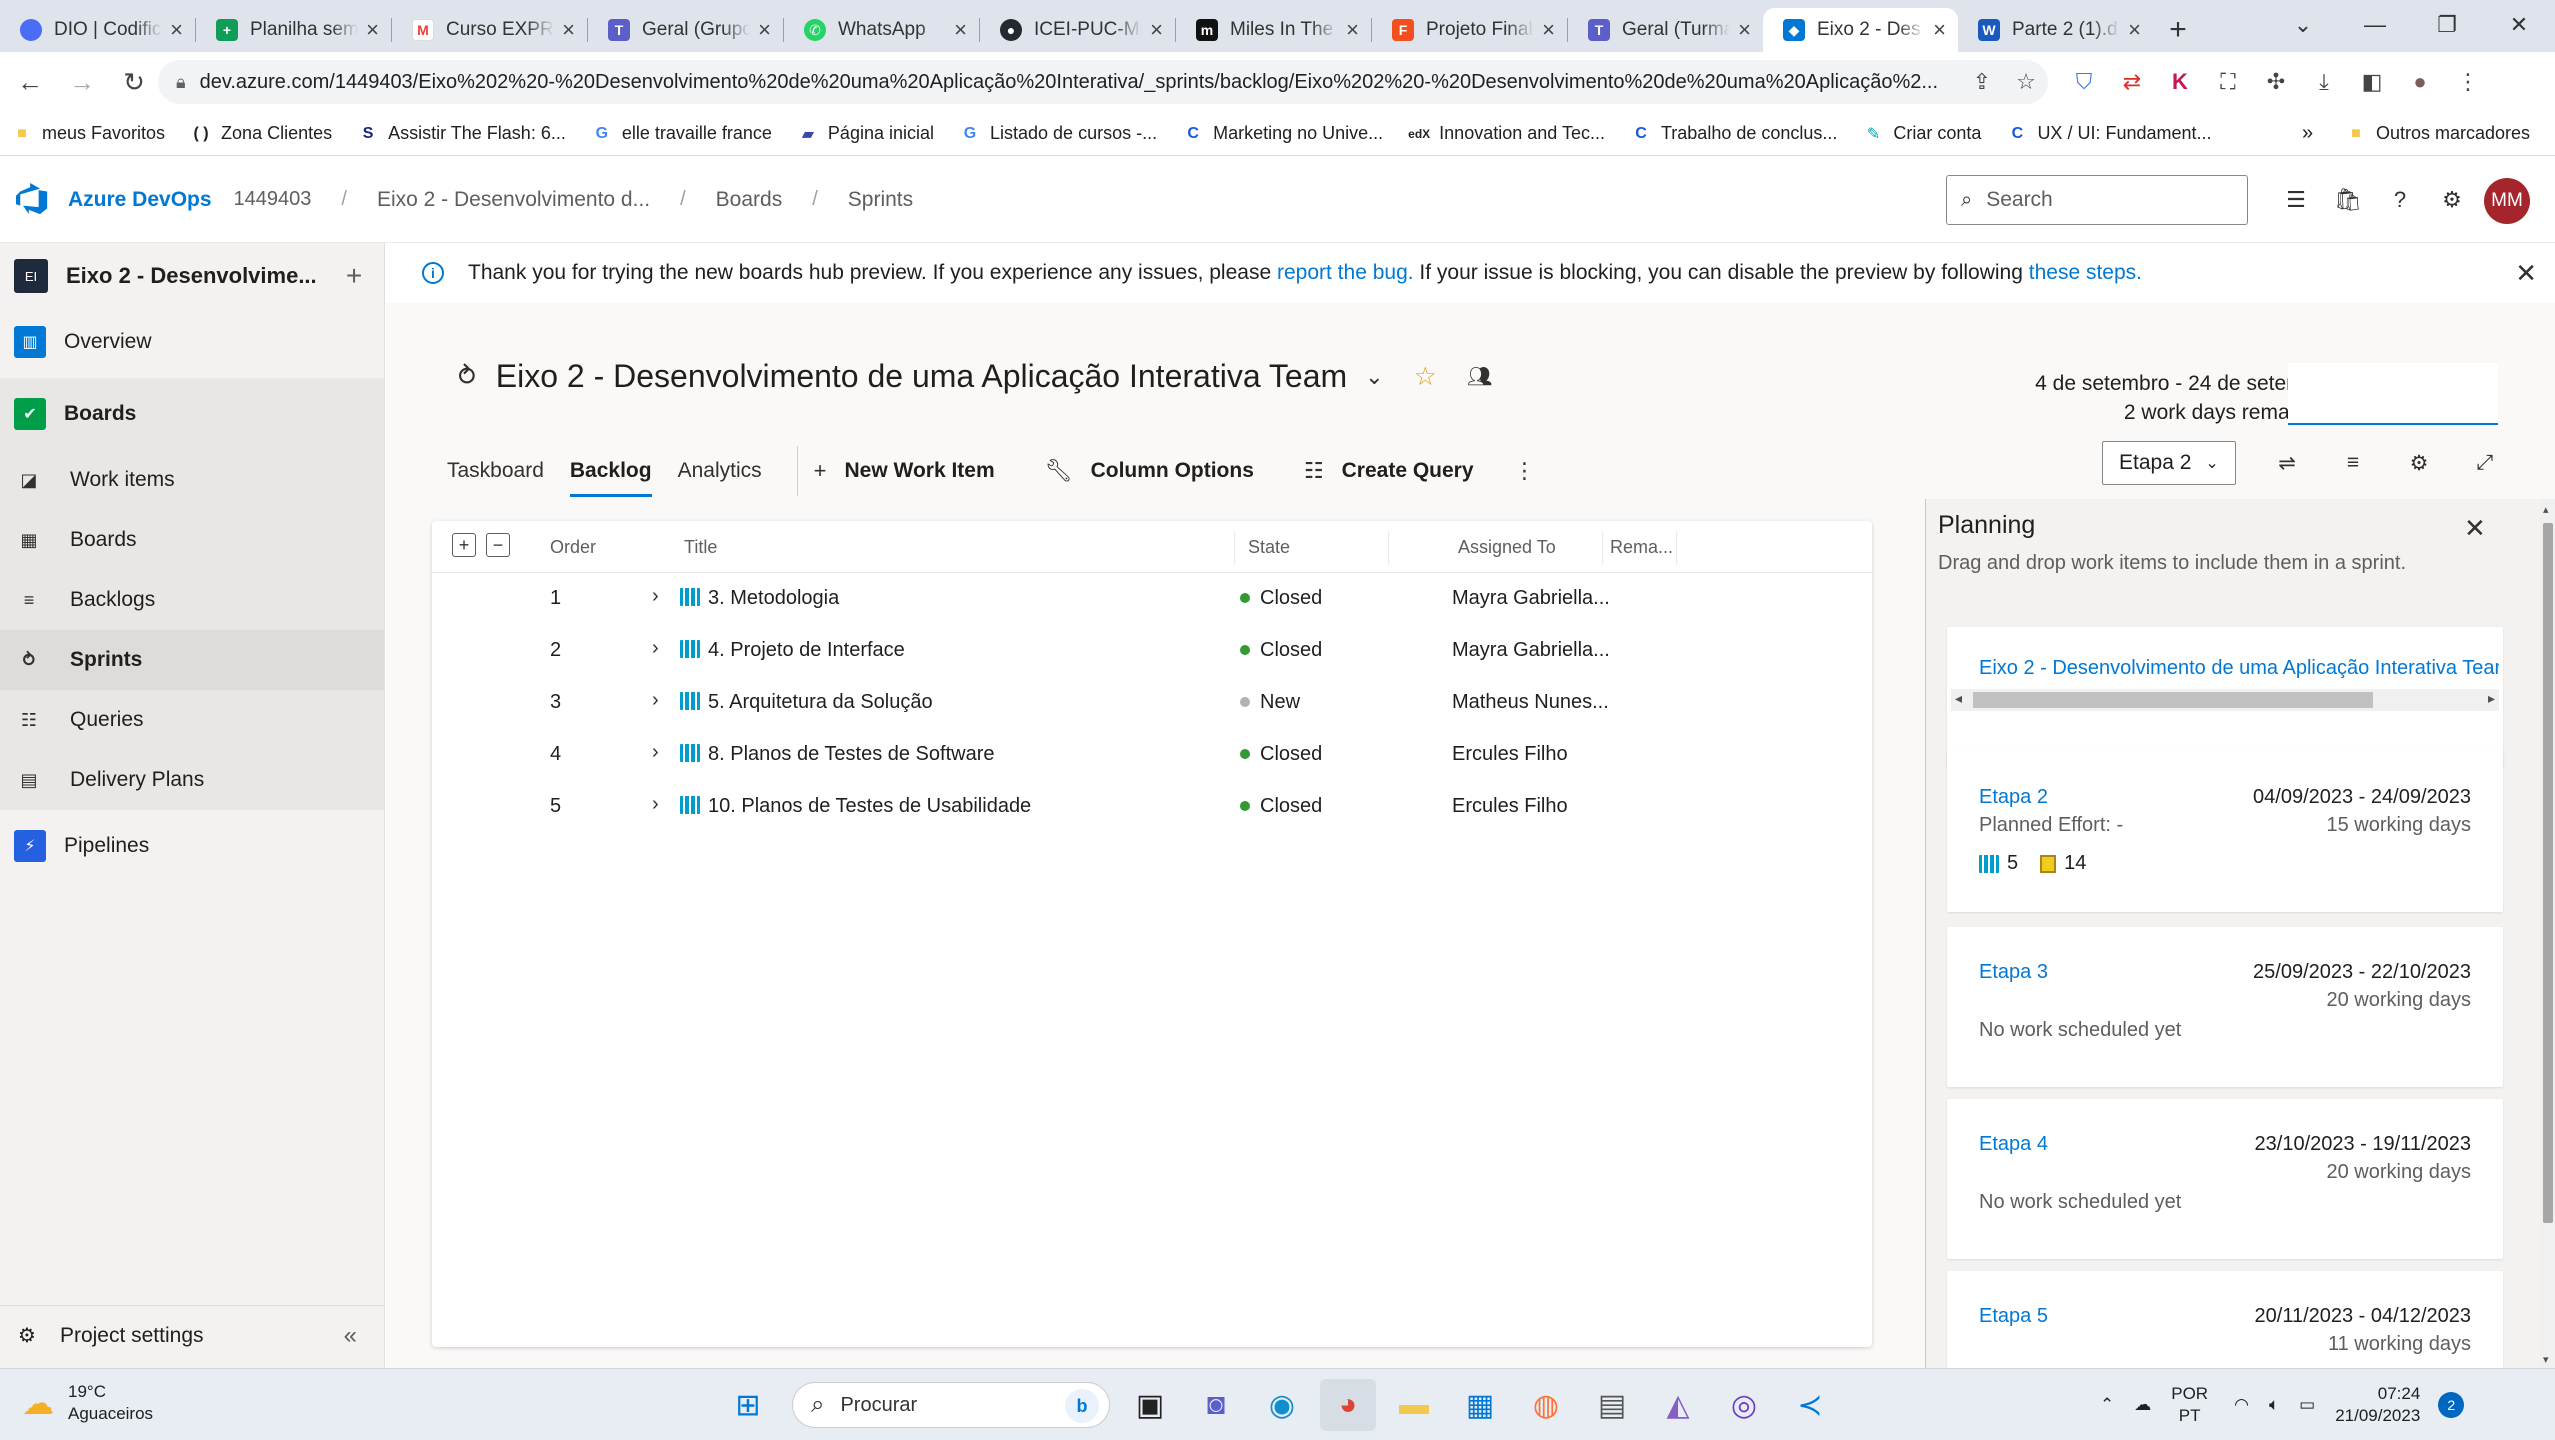 The image size is (2555, 1440). Describe the element at coordinates (2013, 1144) in the screenshot. I see `iteration-name-link: Etapa 4` at that location.